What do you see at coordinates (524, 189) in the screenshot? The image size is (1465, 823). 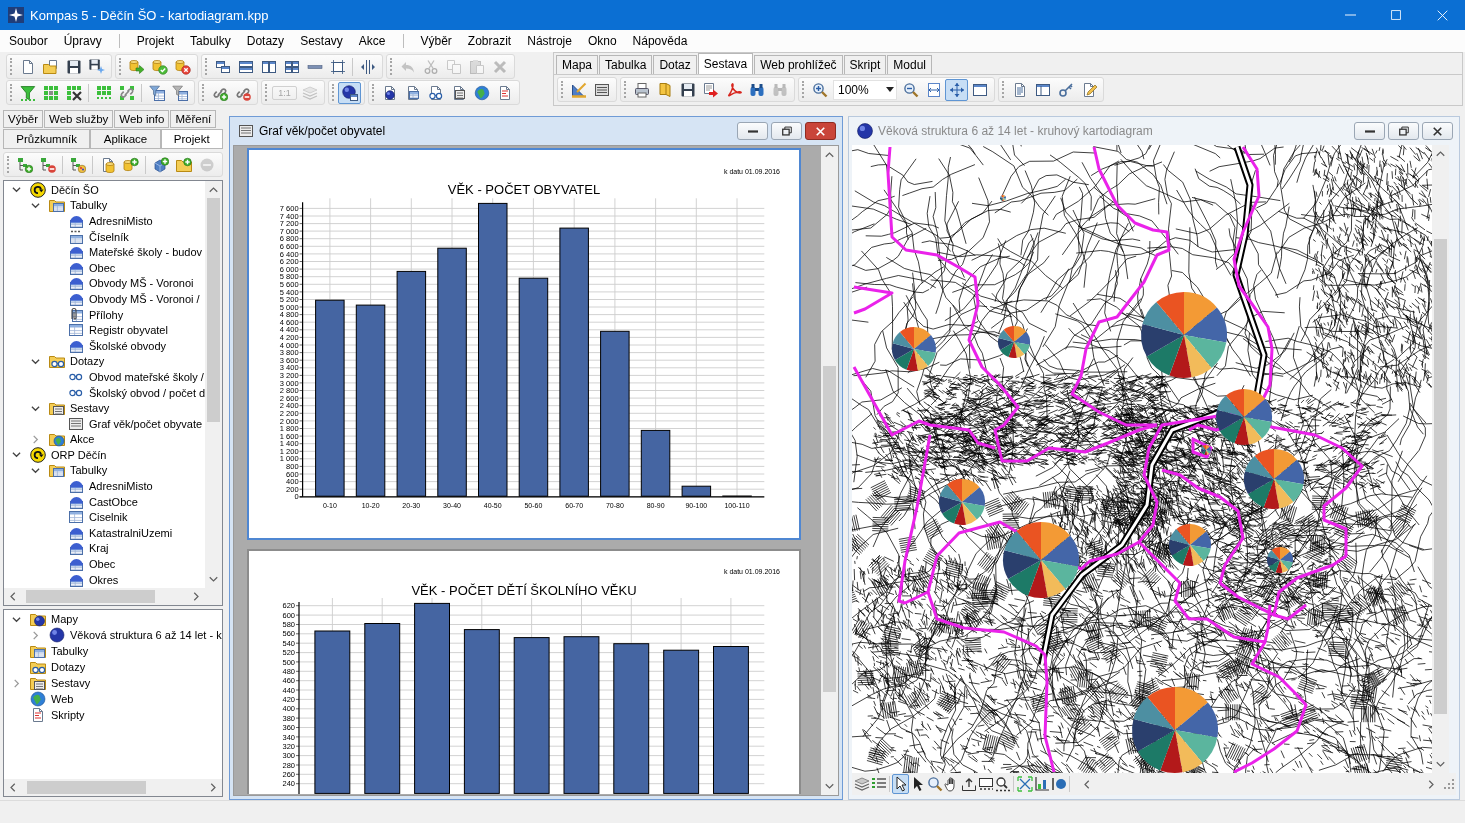 I see `chart-title: VĚK - POČET OBYVATEL` at bounding box center [524, 189].